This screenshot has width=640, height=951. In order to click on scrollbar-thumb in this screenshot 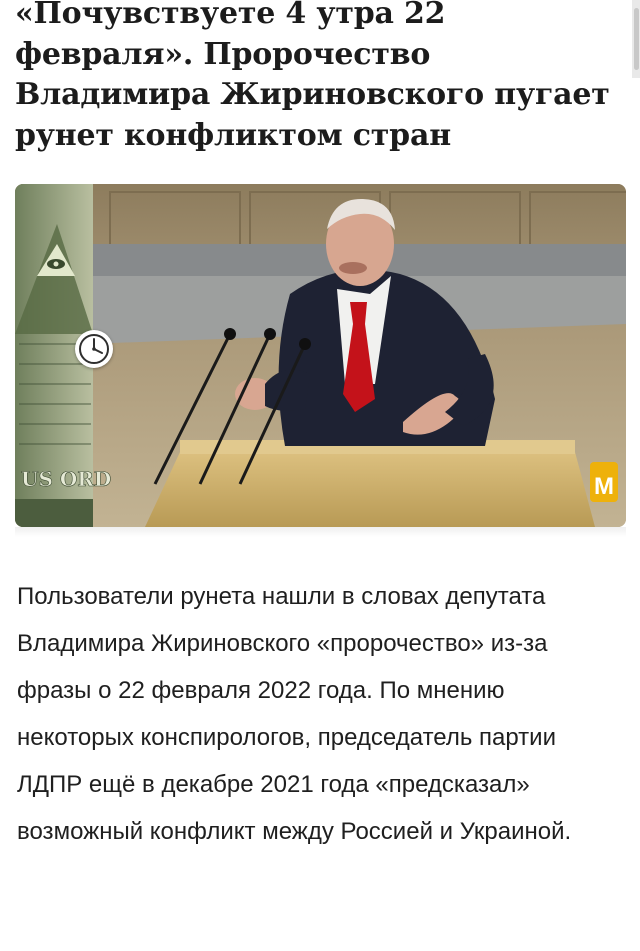, I will do `click(636, 39)`.